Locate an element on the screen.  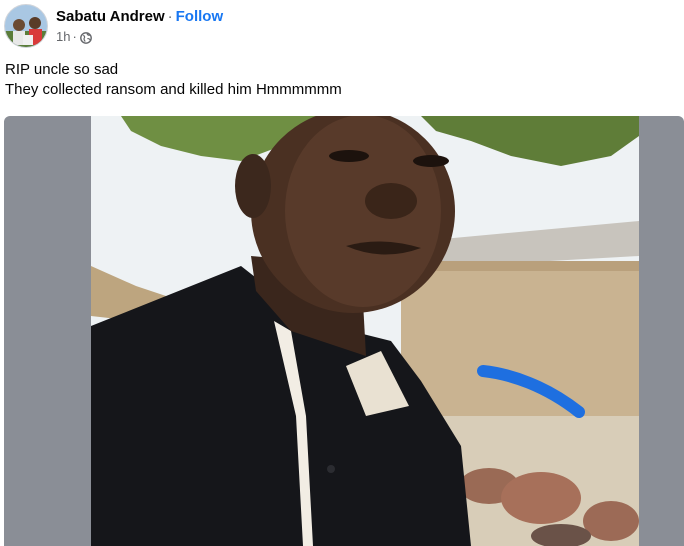
post-text-line: RIP uncle so sad is located at coordinates (62, 69).